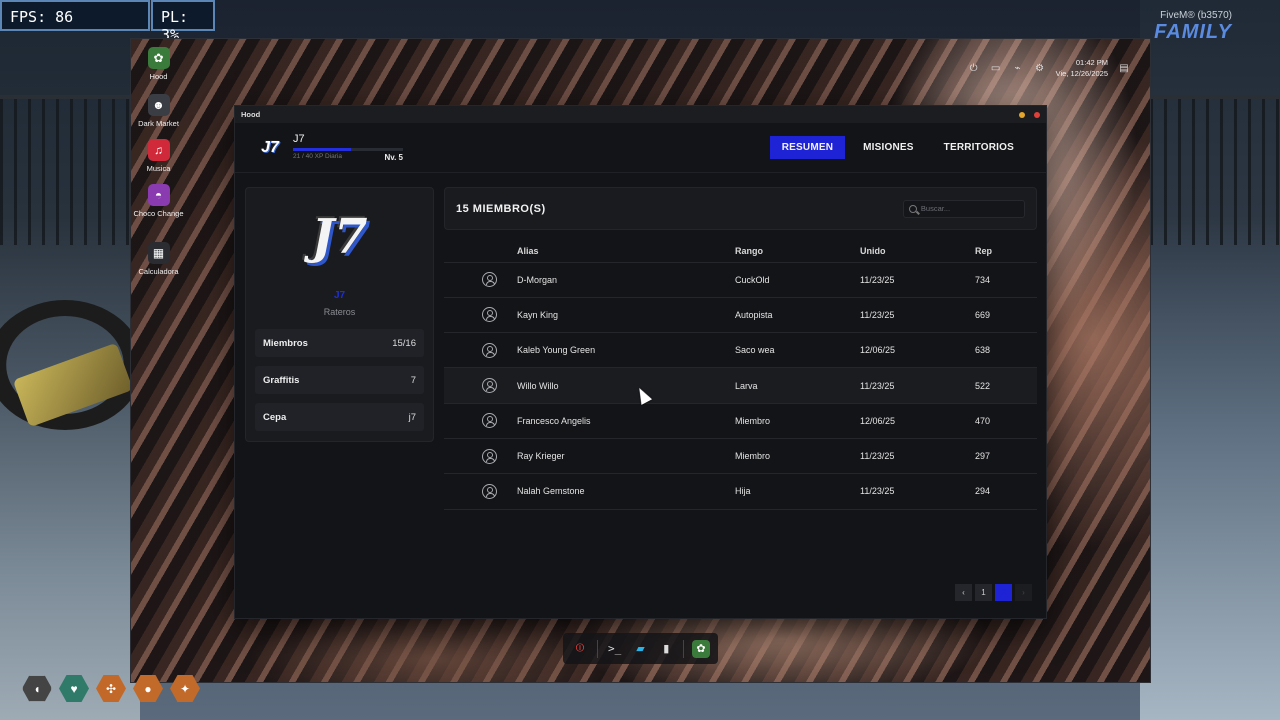 This screenshot has height=720, width=1280. I want to click on column-header-rango: Rango, so click(797, 251).